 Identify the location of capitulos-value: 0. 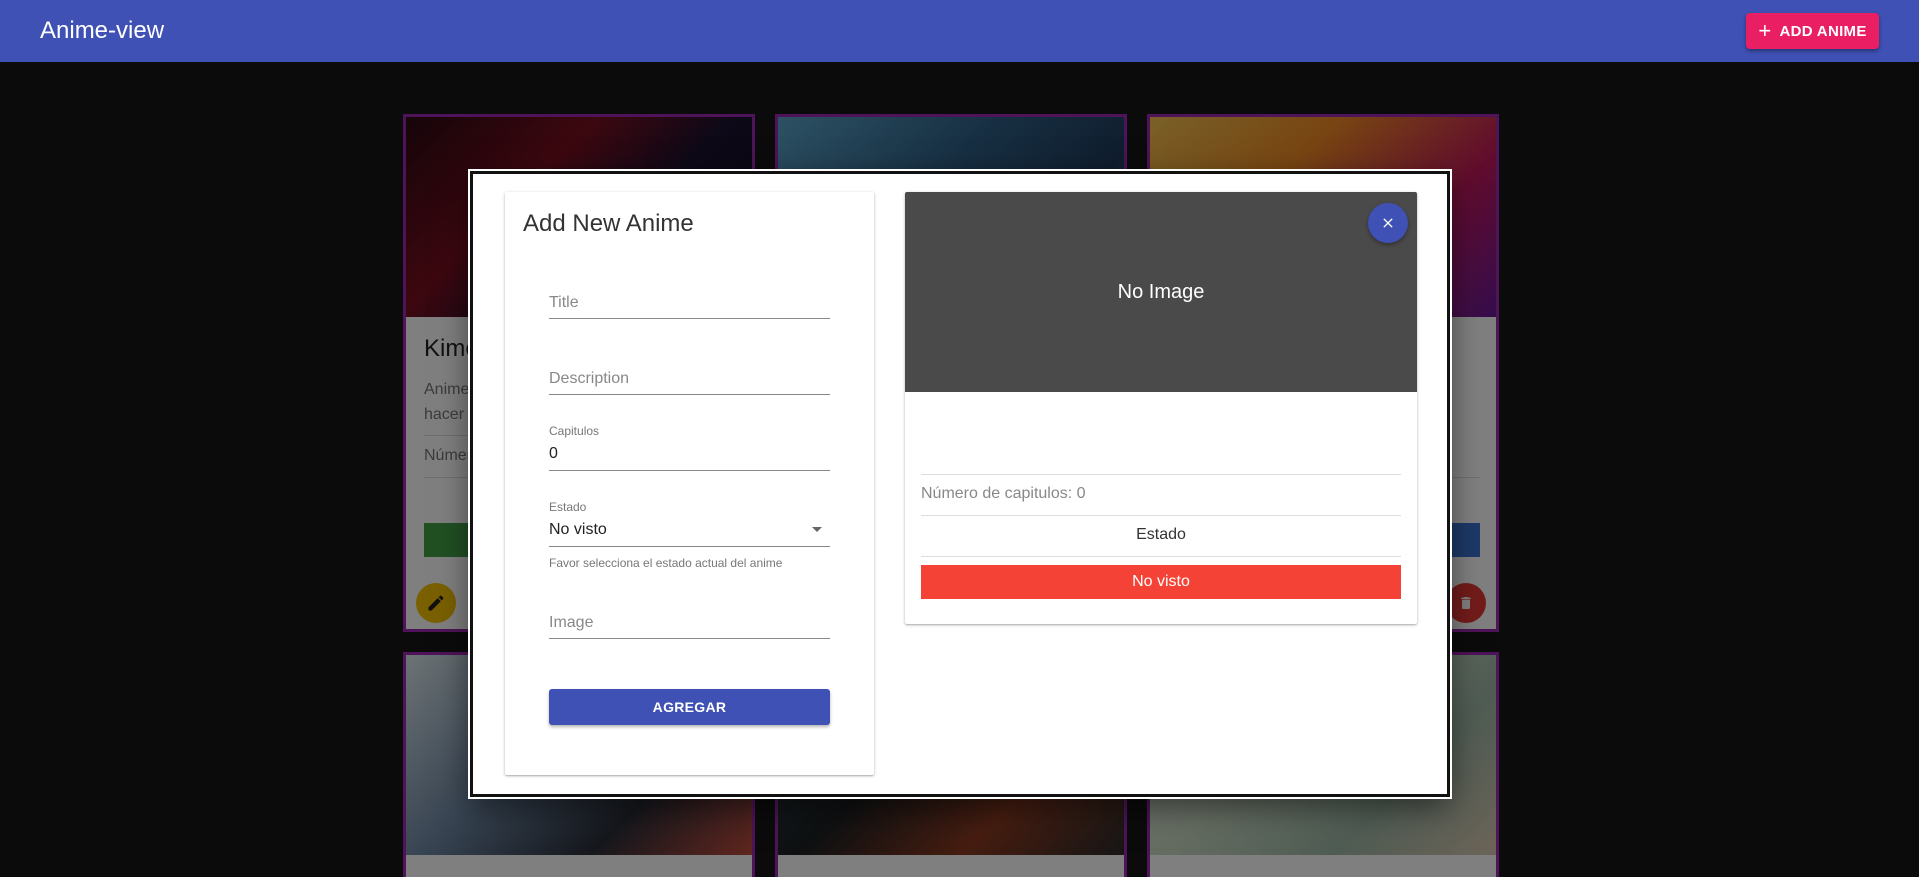
(553, 453).